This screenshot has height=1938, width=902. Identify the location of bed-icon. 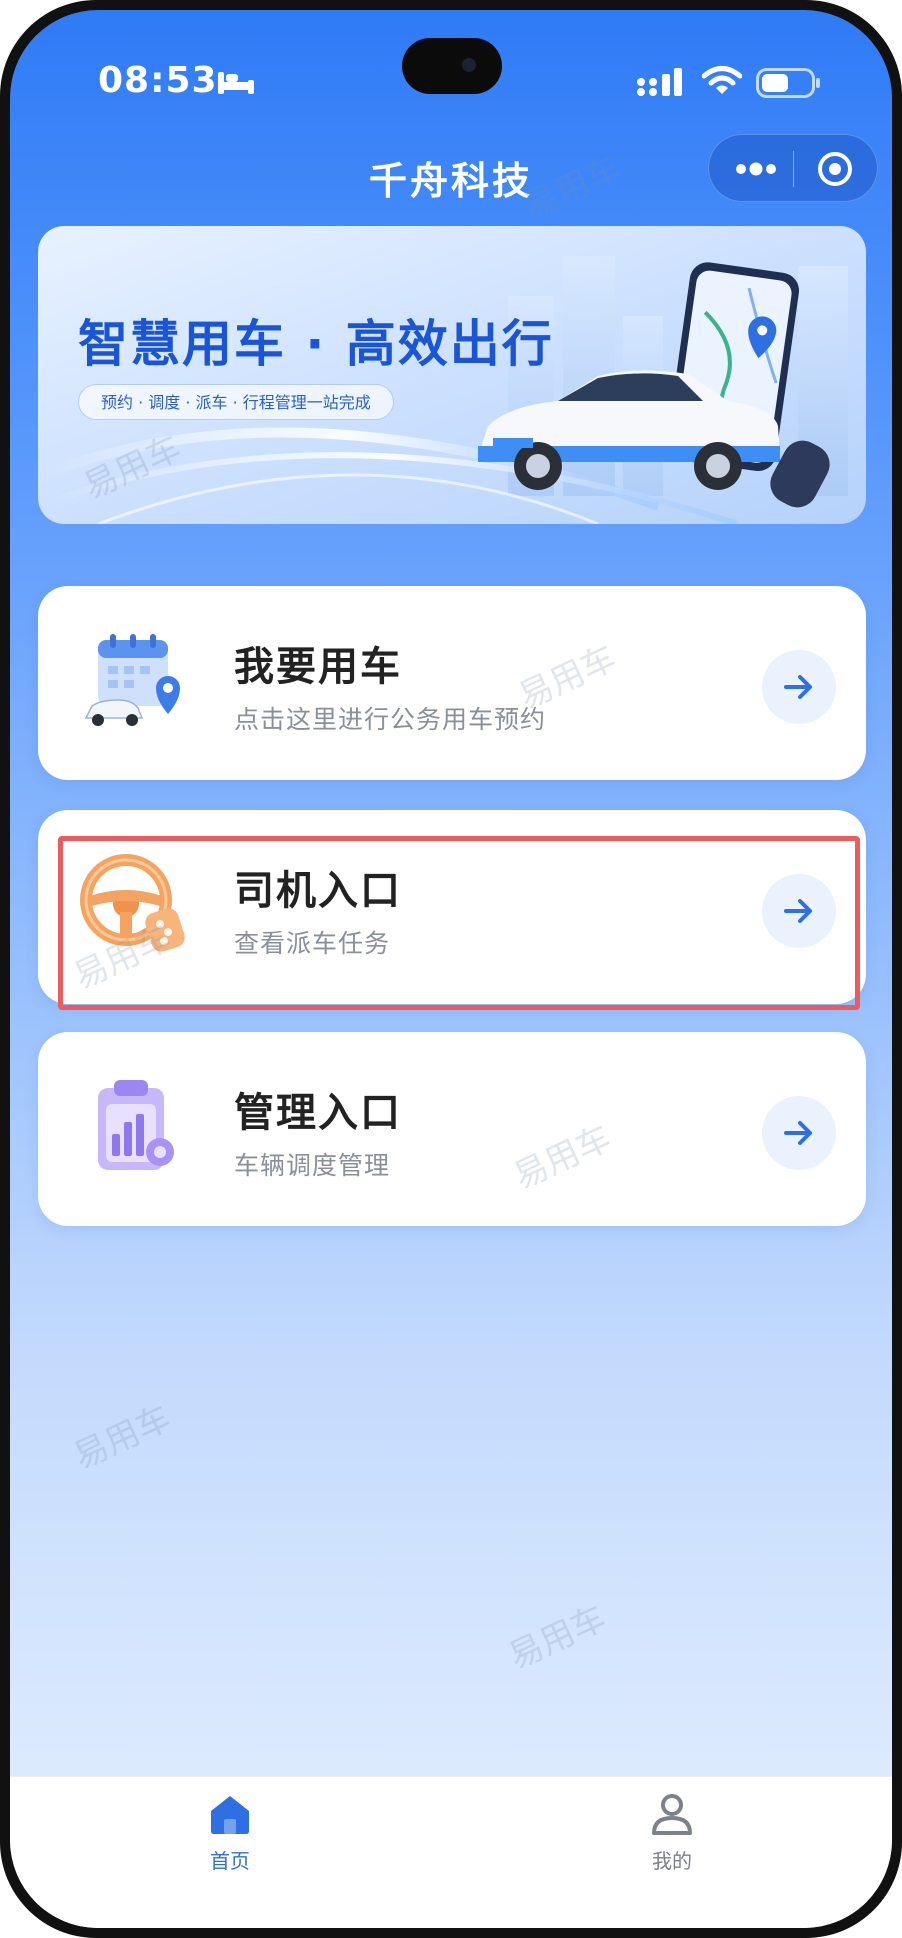
(236, 83).